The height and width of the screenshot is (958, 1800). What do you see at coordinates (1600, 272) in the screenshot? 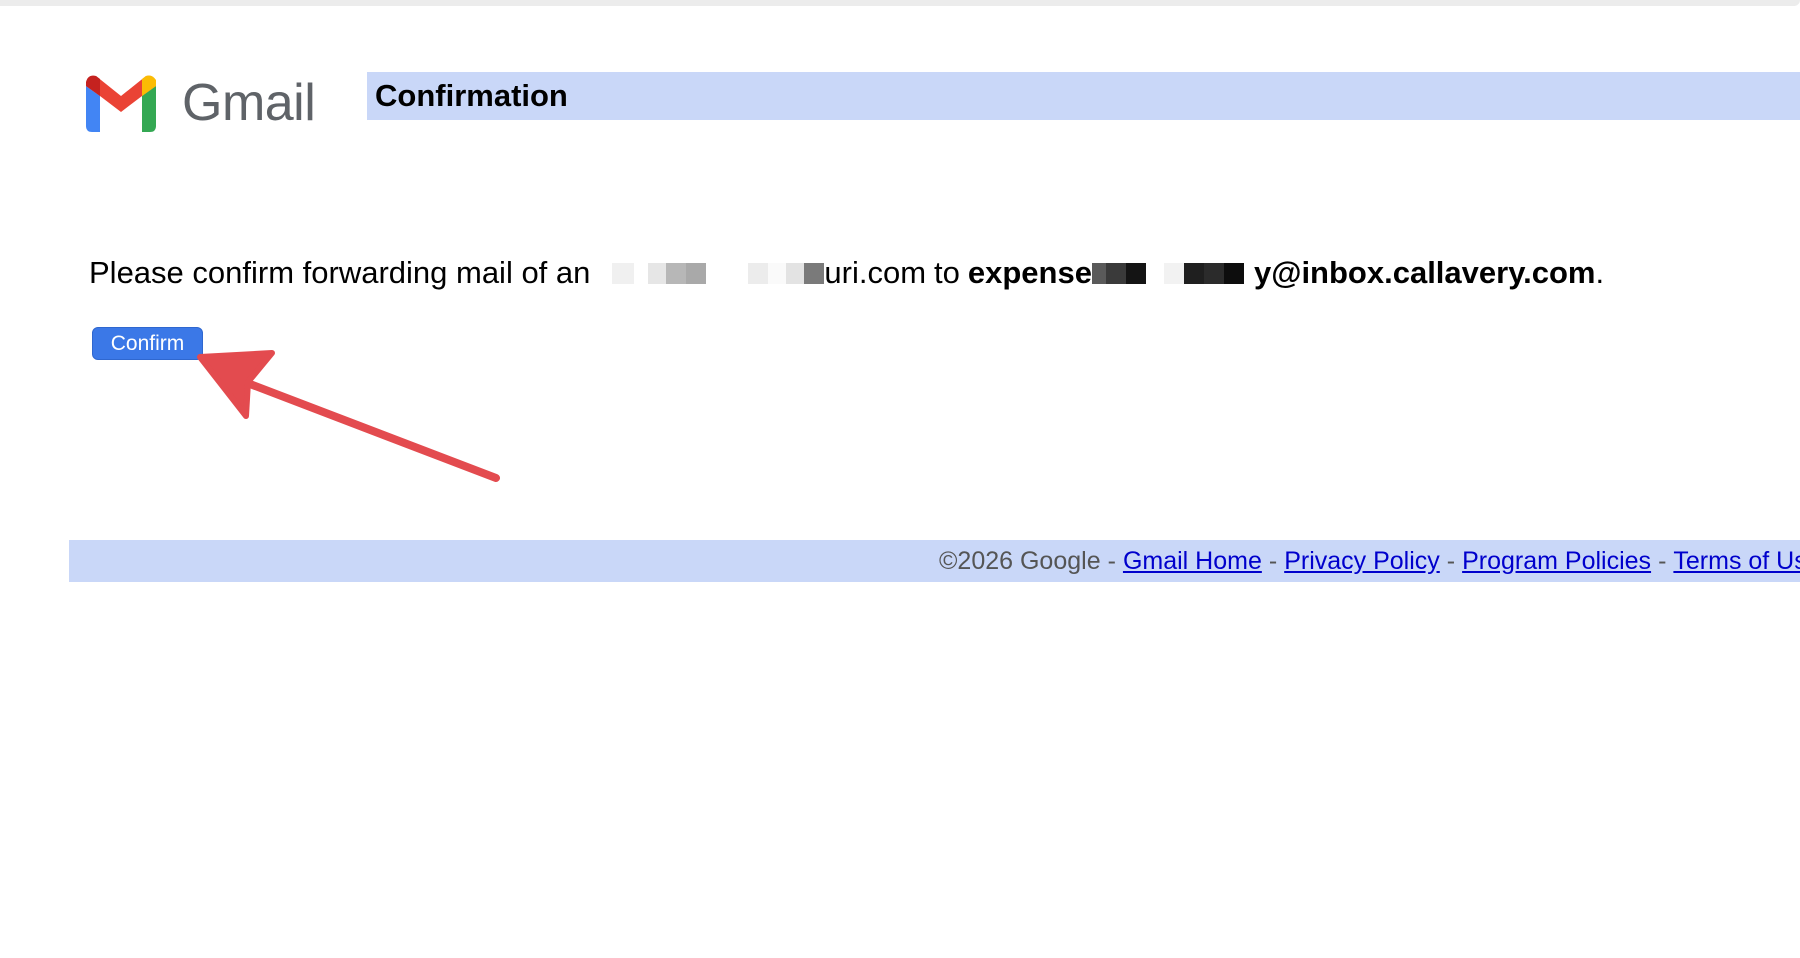
I see `message-end: .` at bounding box center [1600, 272].